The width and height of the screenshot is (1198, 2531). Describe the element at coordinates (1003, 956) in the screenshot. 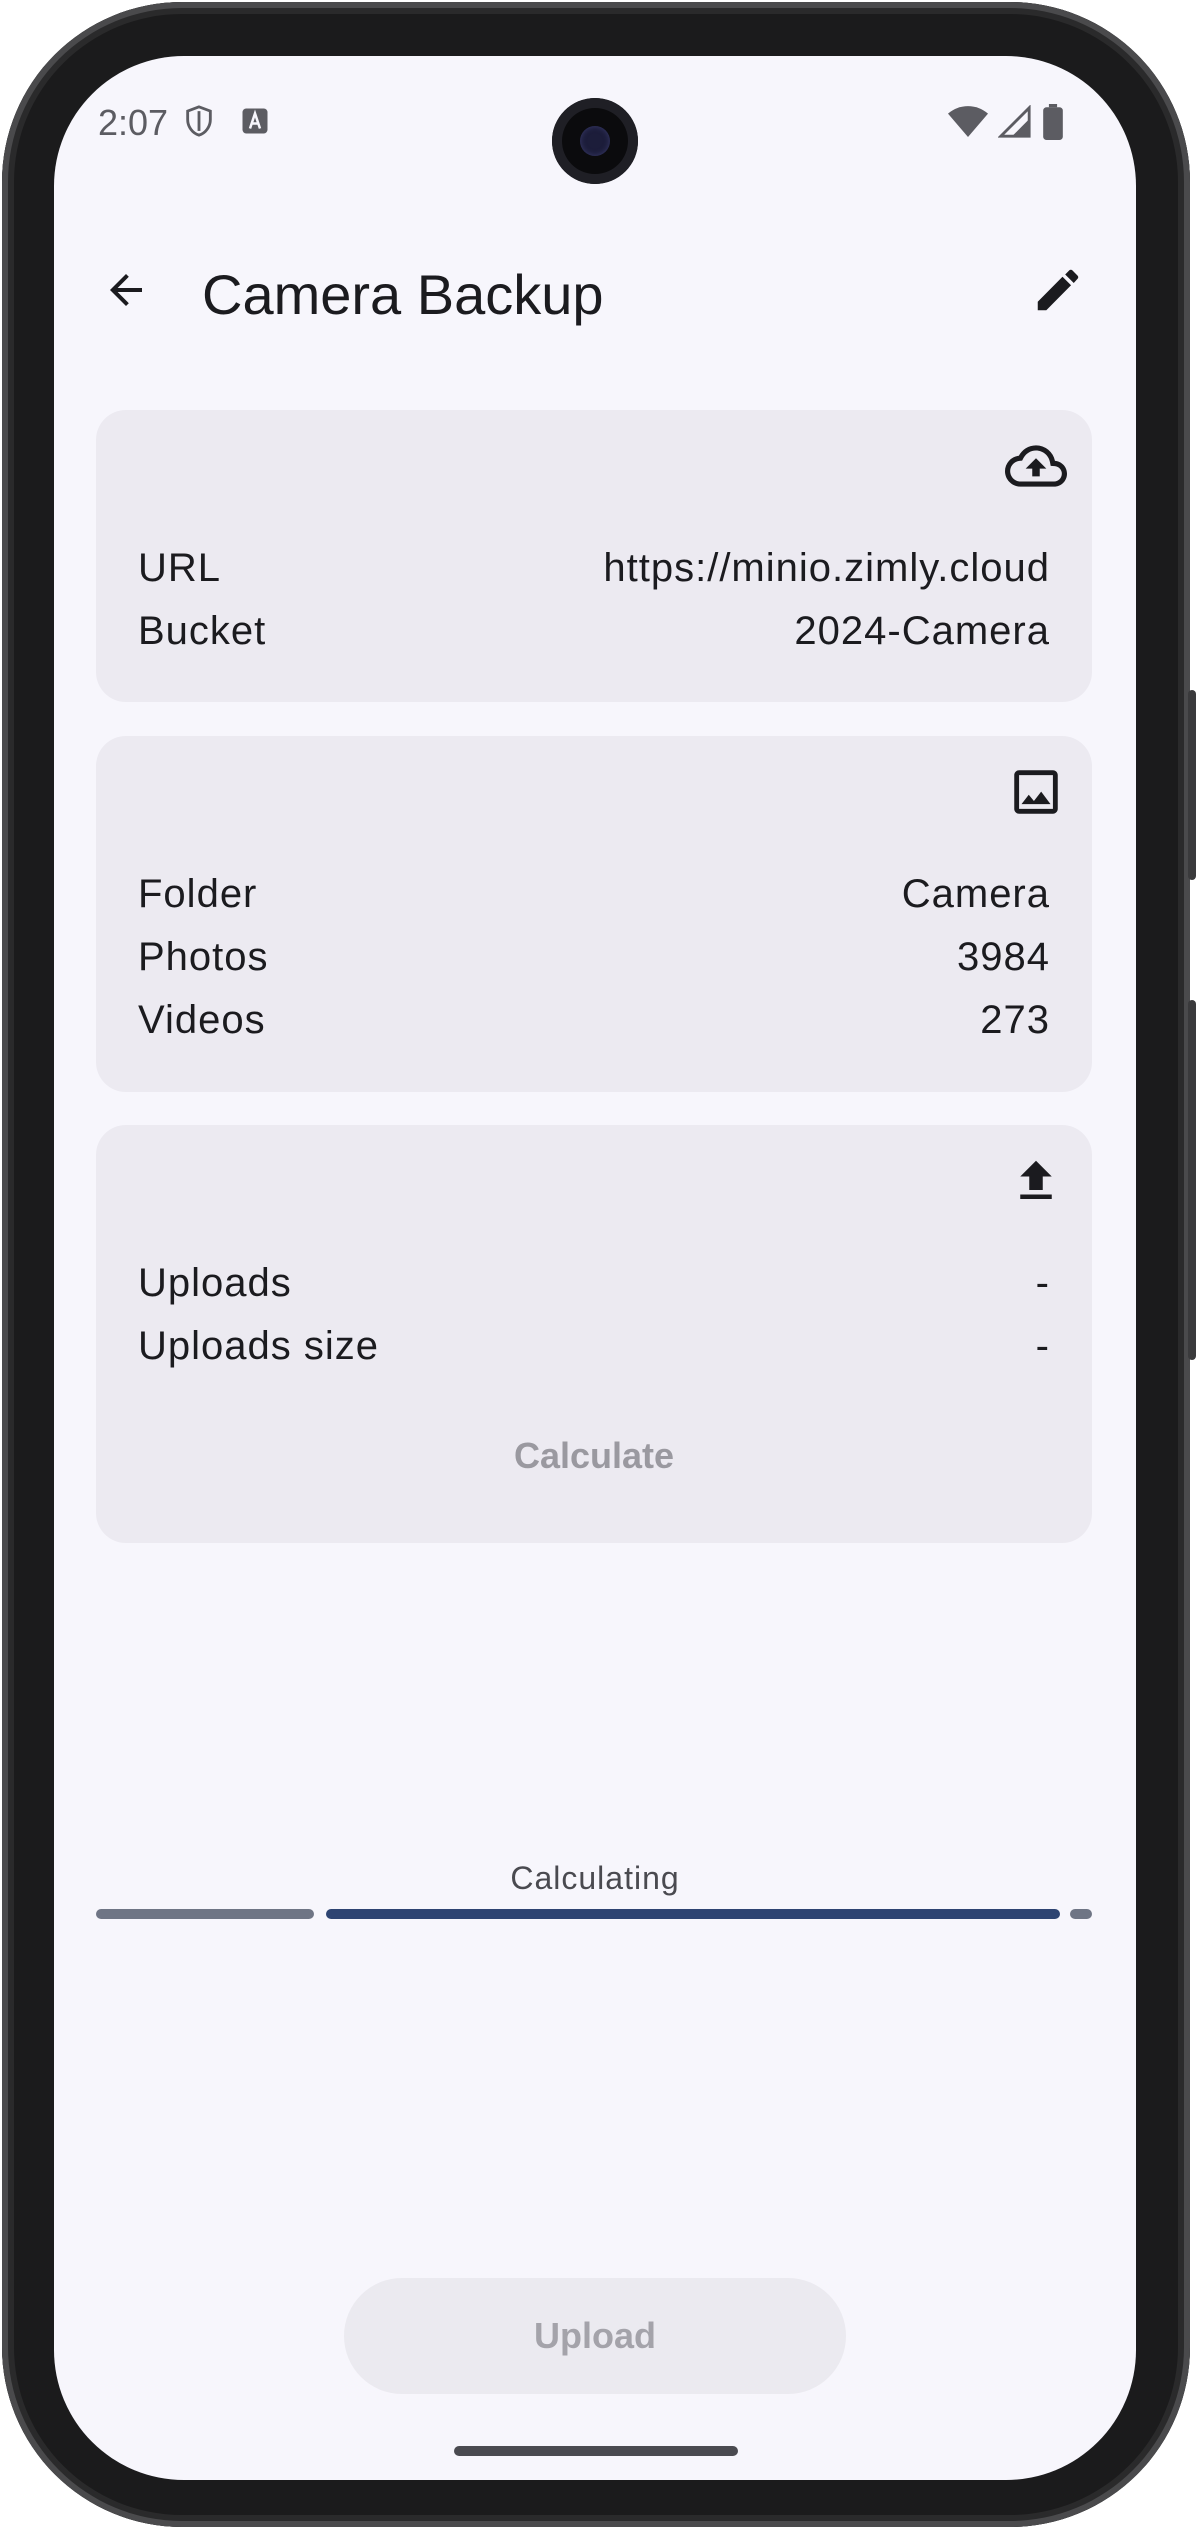

I see `photos-value: 3984` at that location.